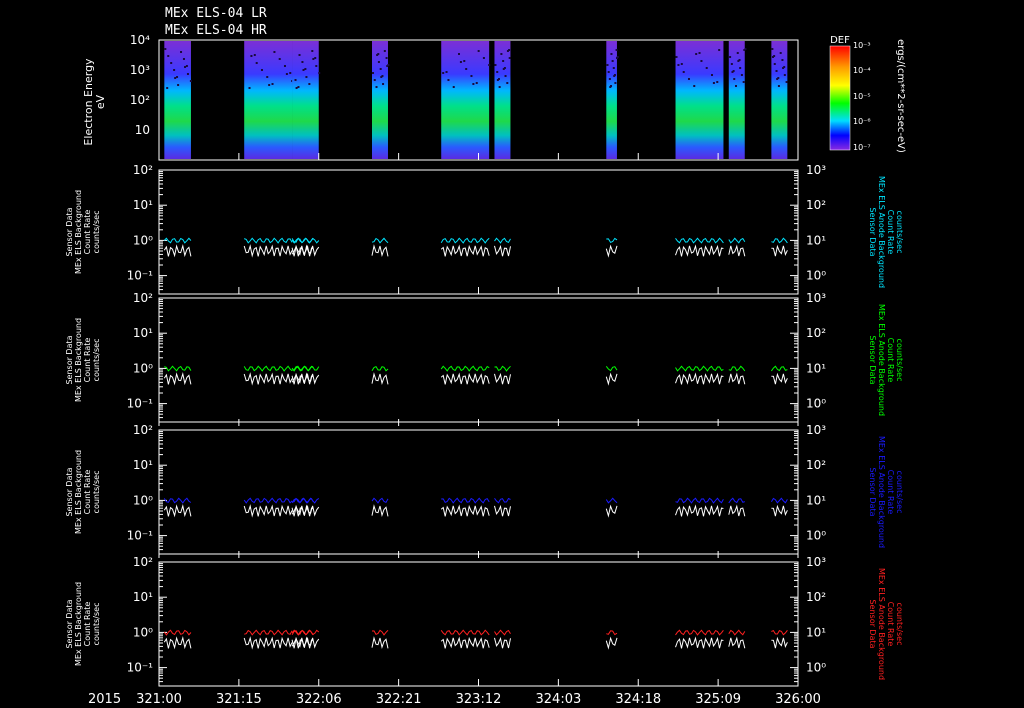 The height and width of the screenshot is (708, 1024). Describe the element at coordinates (140, 100) in the screenshot. I see `spectrogram-ytick-3: 10²` at that location.